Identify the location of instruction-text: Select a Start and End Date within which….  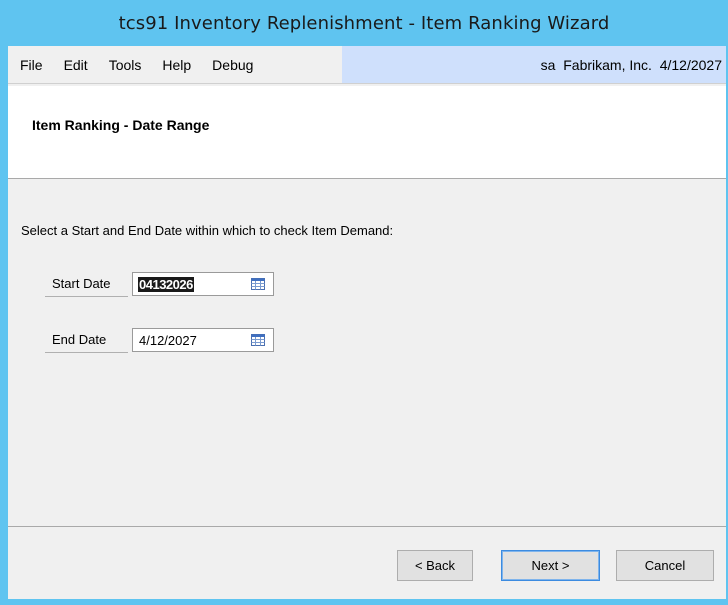
(207, 230).